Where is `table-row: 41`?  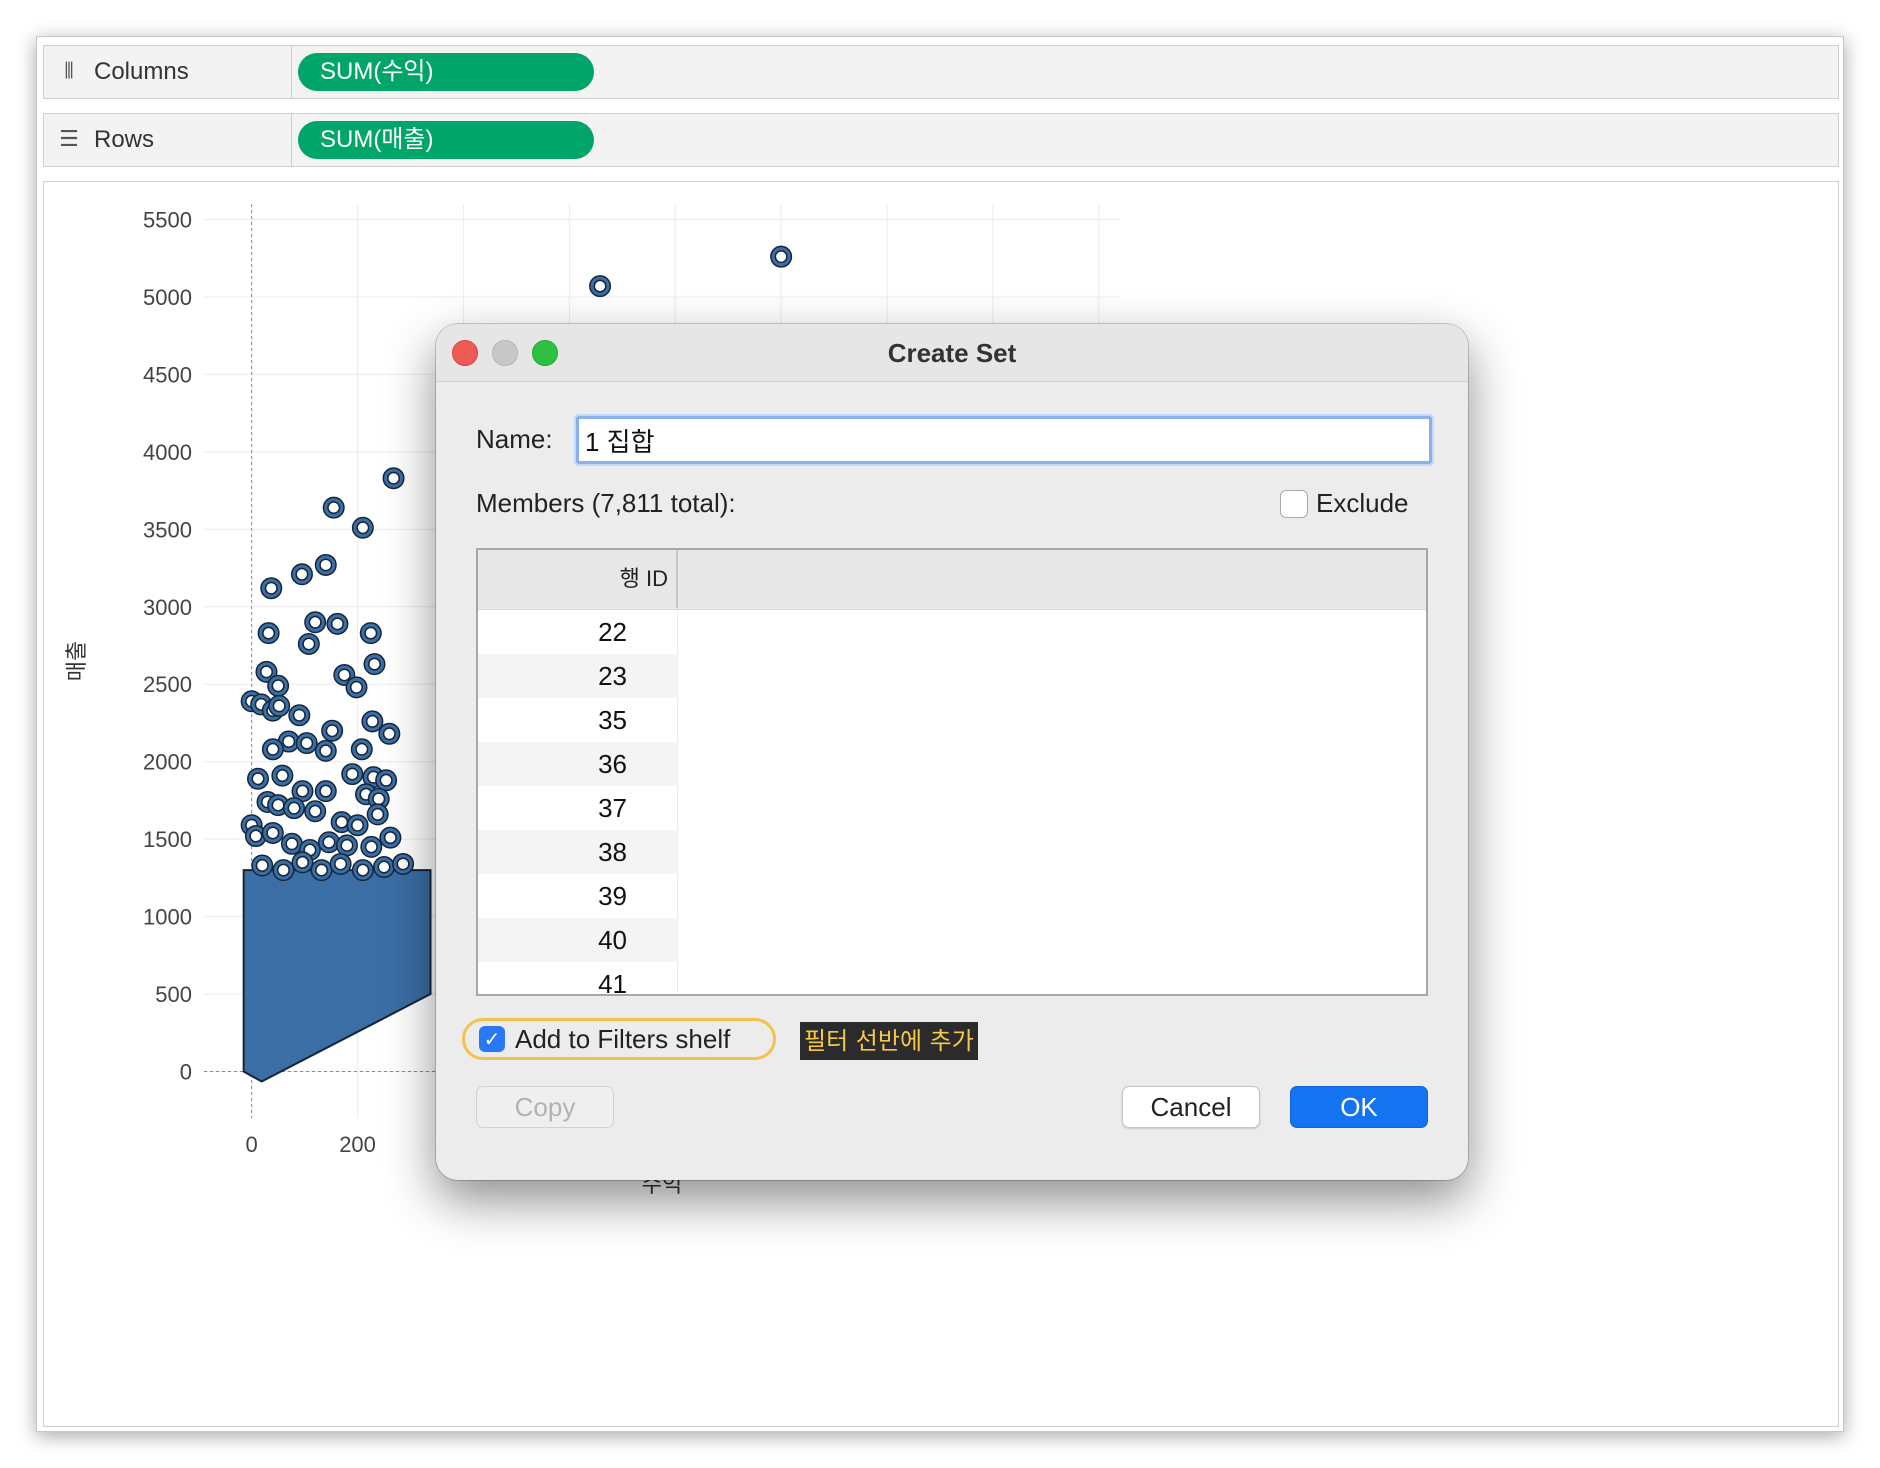 table-row: 41 is located at coordinates (952, 978).